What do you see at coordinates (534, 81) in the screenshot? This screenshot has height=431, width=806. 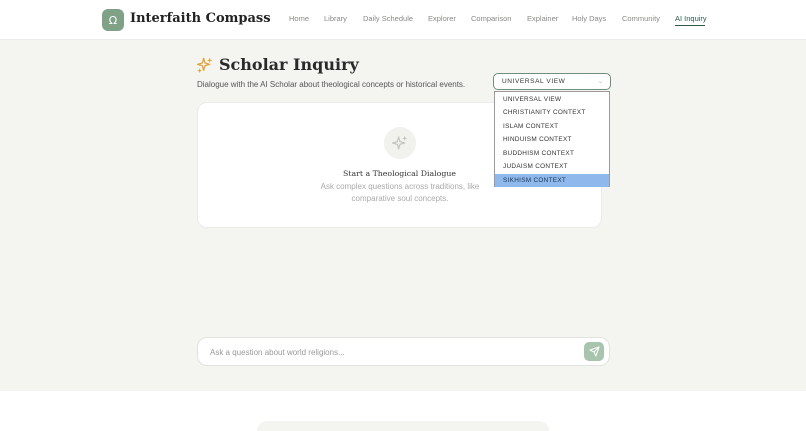 I see `context-select-value: UNIVERSAL VIEW` at bounding box center [534, 81].